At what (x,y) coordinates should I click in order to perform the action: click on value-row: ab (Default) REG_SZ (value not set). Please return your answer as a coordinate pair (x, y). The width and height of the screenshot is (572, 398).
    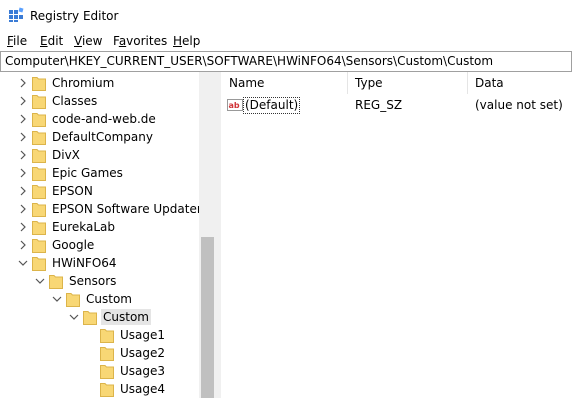
    Looking at the image, I should click on (396, 105).